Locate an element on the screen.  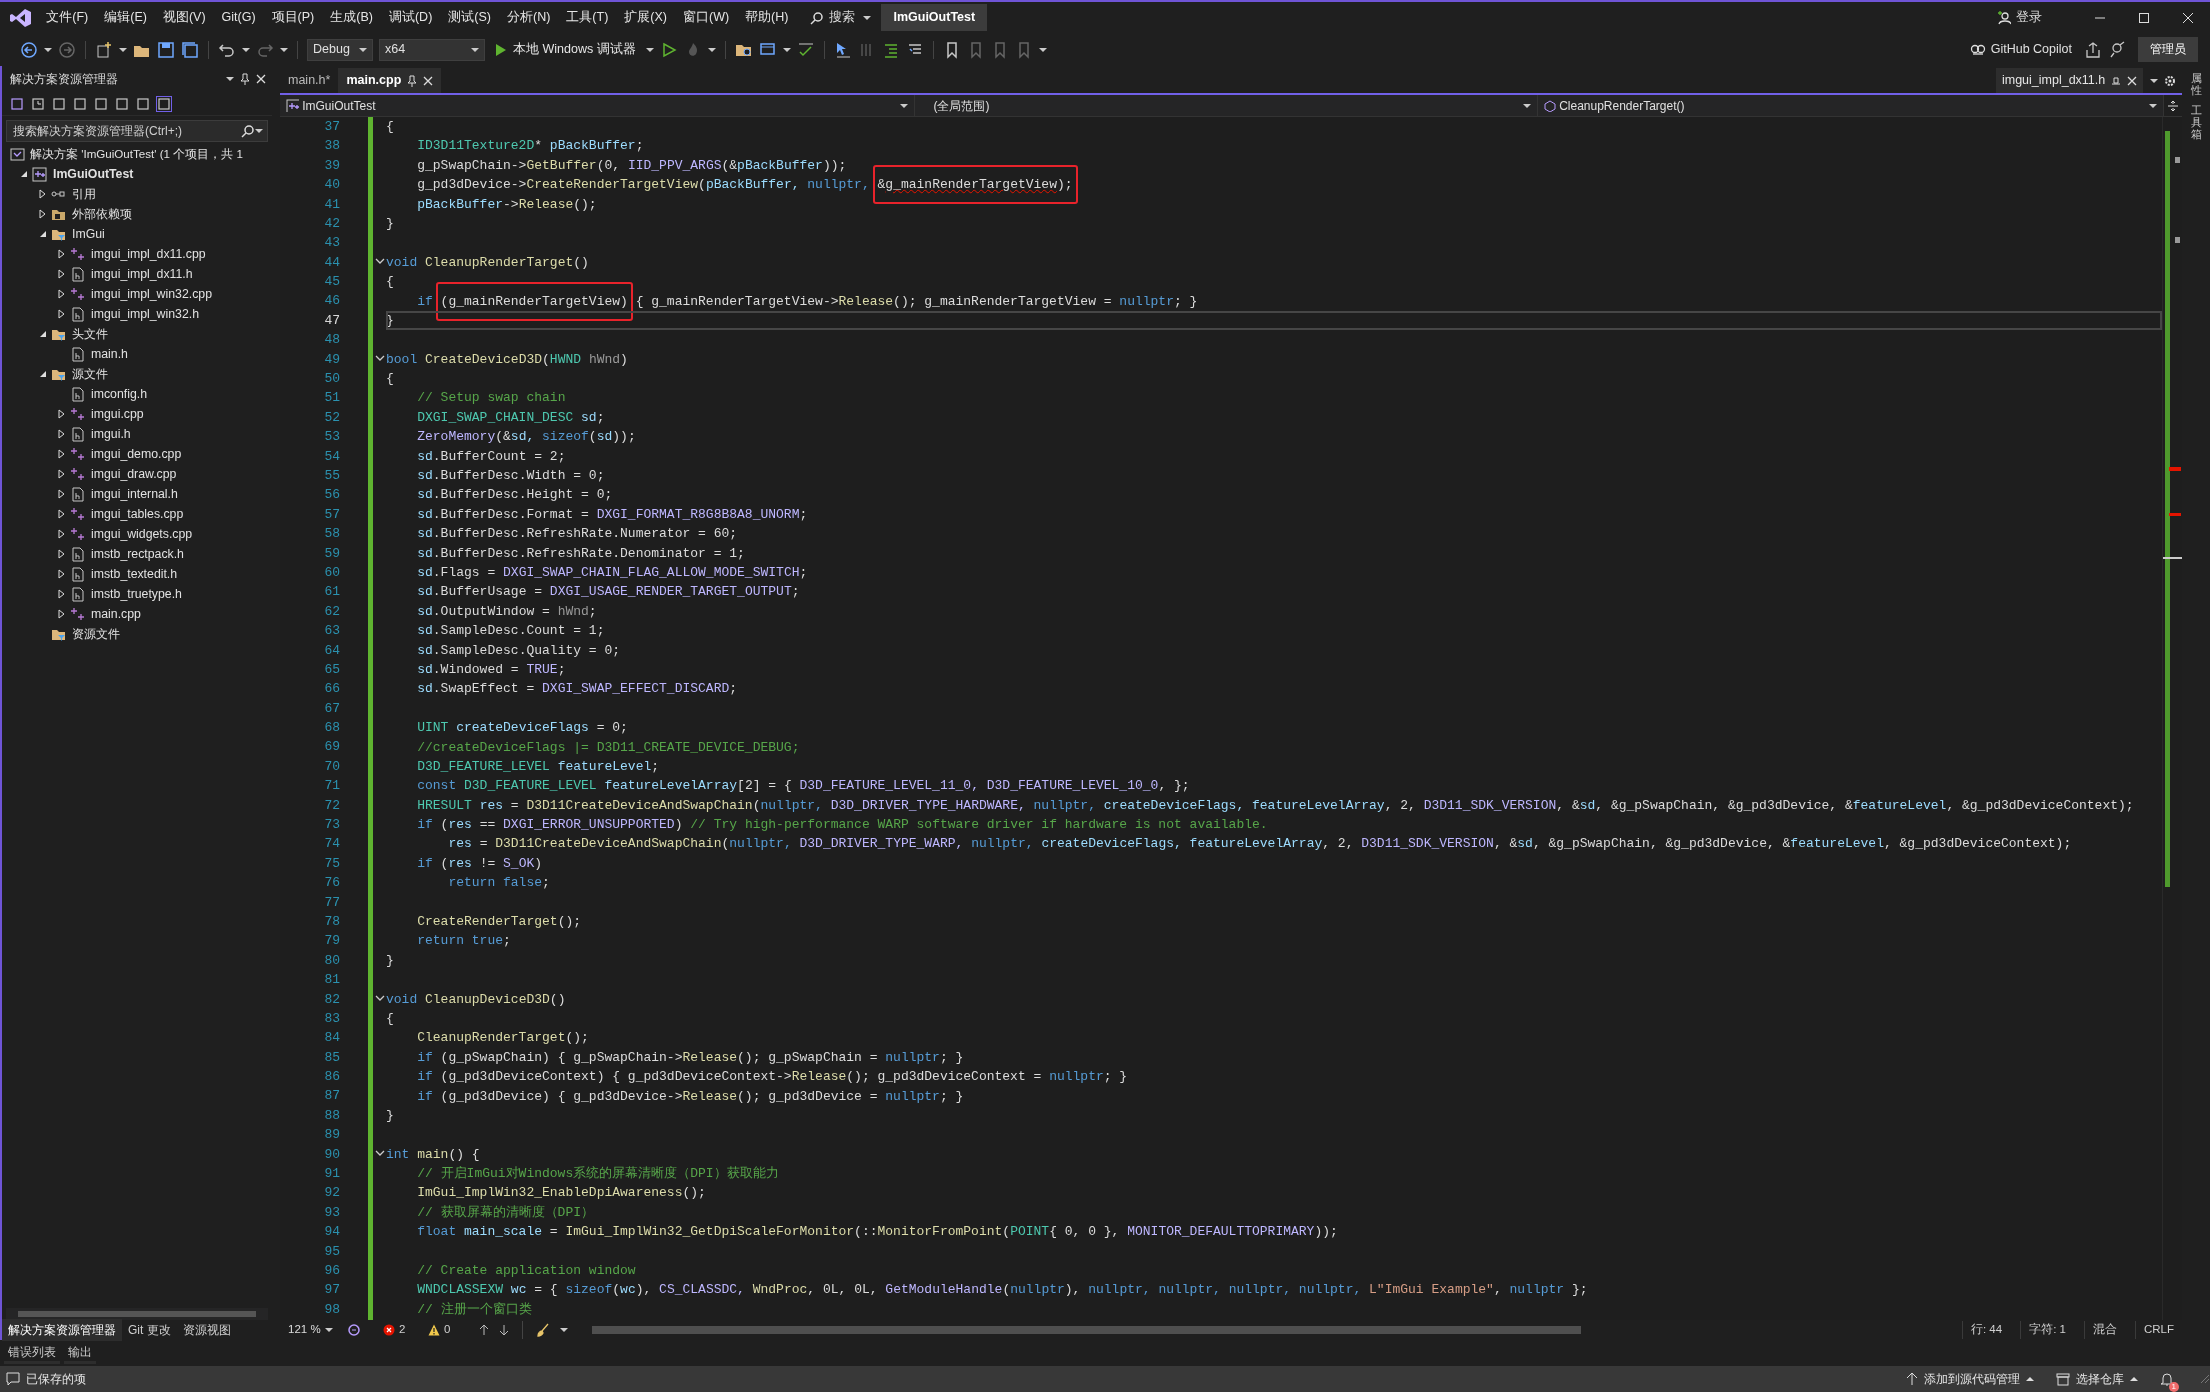
new-item-icon is located at coordinates (104, 49).